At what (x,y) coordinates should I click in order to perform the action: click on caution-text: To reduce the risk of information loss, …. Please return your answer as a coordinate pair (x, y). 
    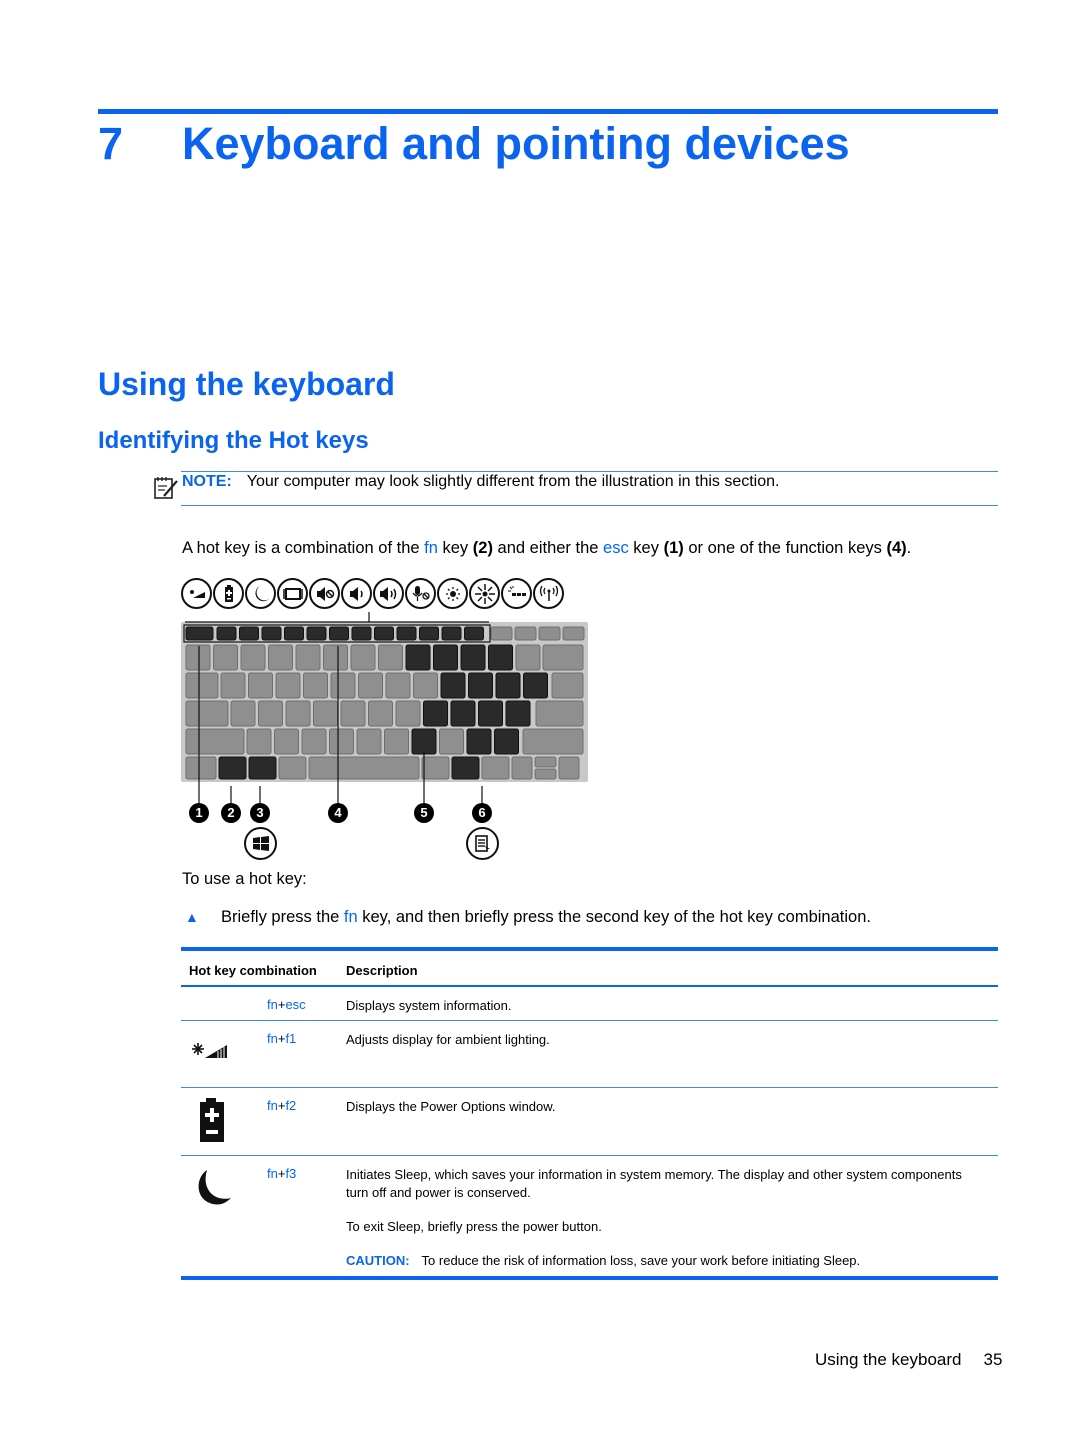
    Looking at the image, I should click on (641, 1260).